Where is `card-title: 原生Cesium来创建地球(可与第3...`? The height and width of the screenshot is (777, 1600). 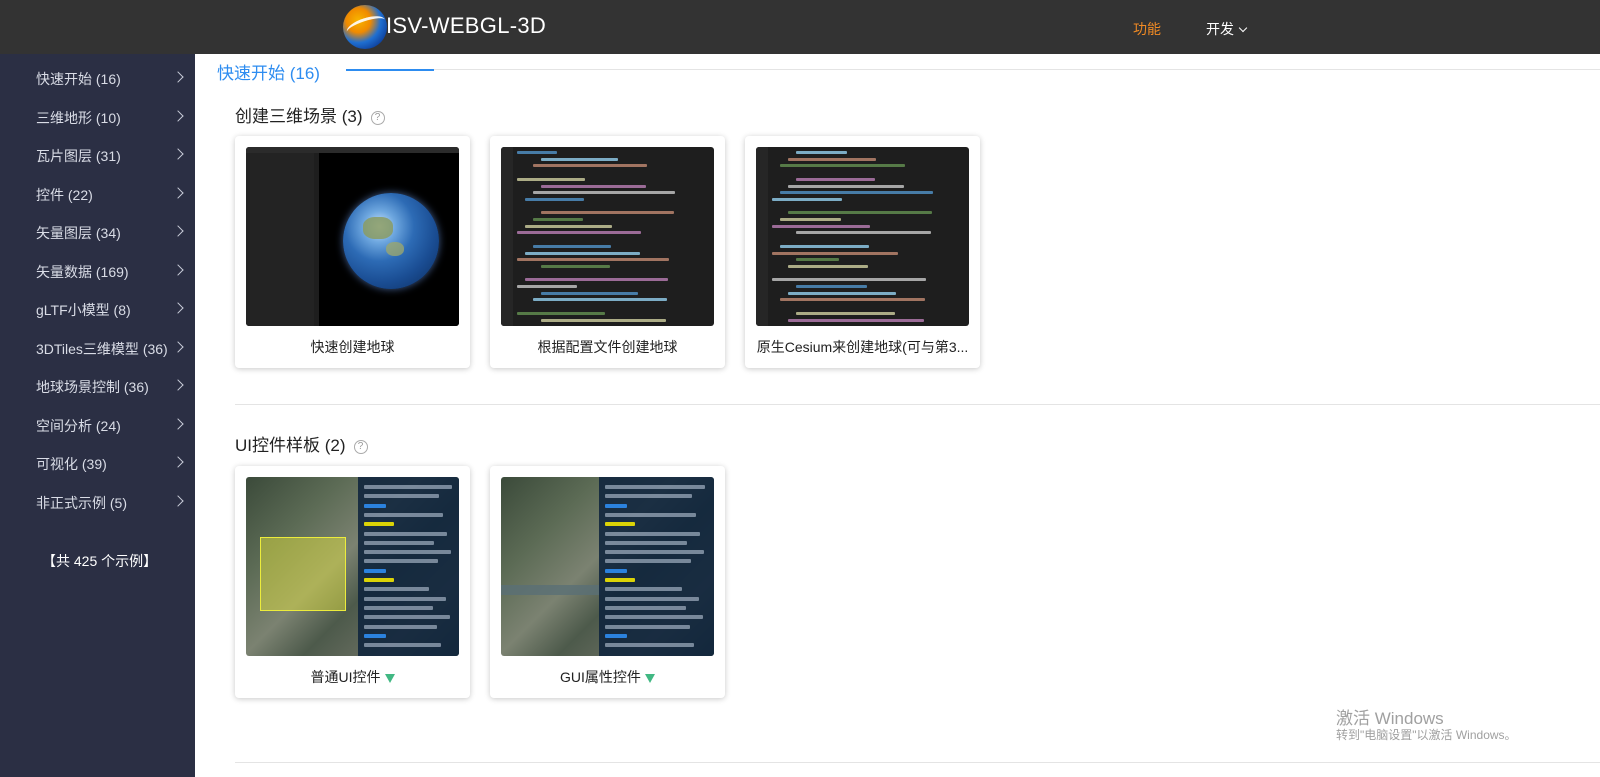
card-title: 原生Cesium来创建地球(可与第3... is located at coordinates (862, 347).